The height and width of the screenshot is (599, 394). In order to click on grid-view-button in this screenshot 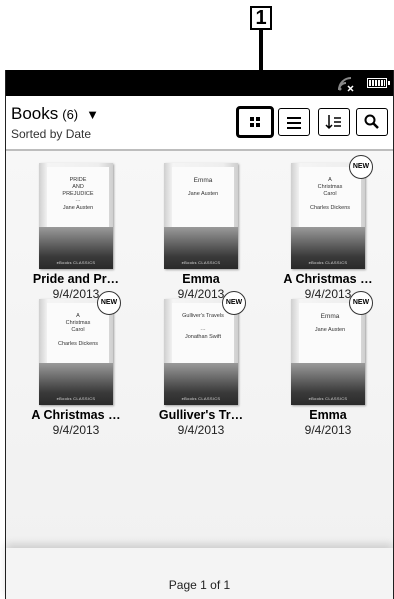, I will do `click(255, 122)`.